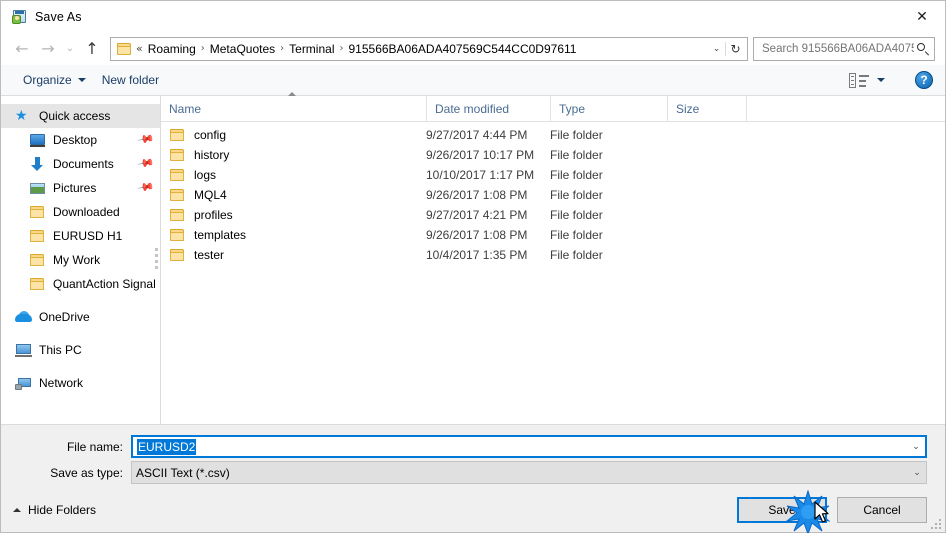 This screenshot has height=533, width=946. I want to click on breadcrumb-guid: 915566BA06ADA407569C544CC0D97611, so click(463, 49).